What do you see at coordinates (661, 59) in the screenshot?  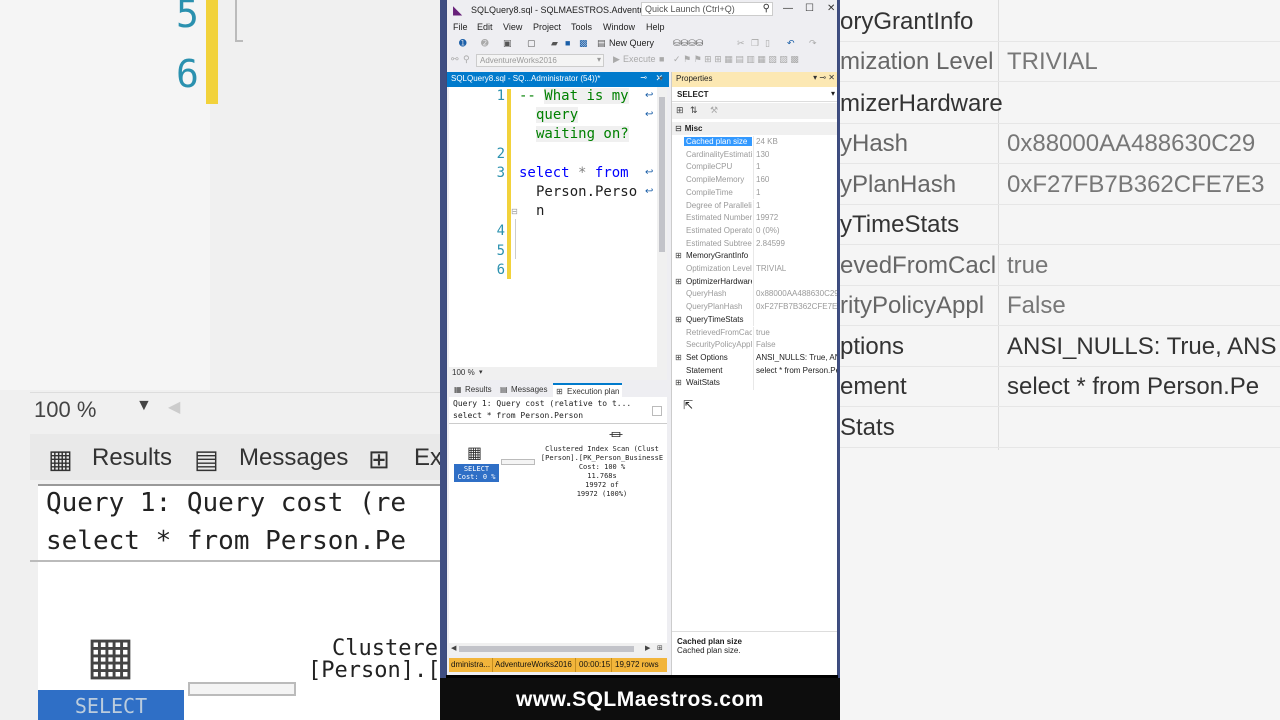 I see `stop-icon: ■` at bounding box center [661, 59].